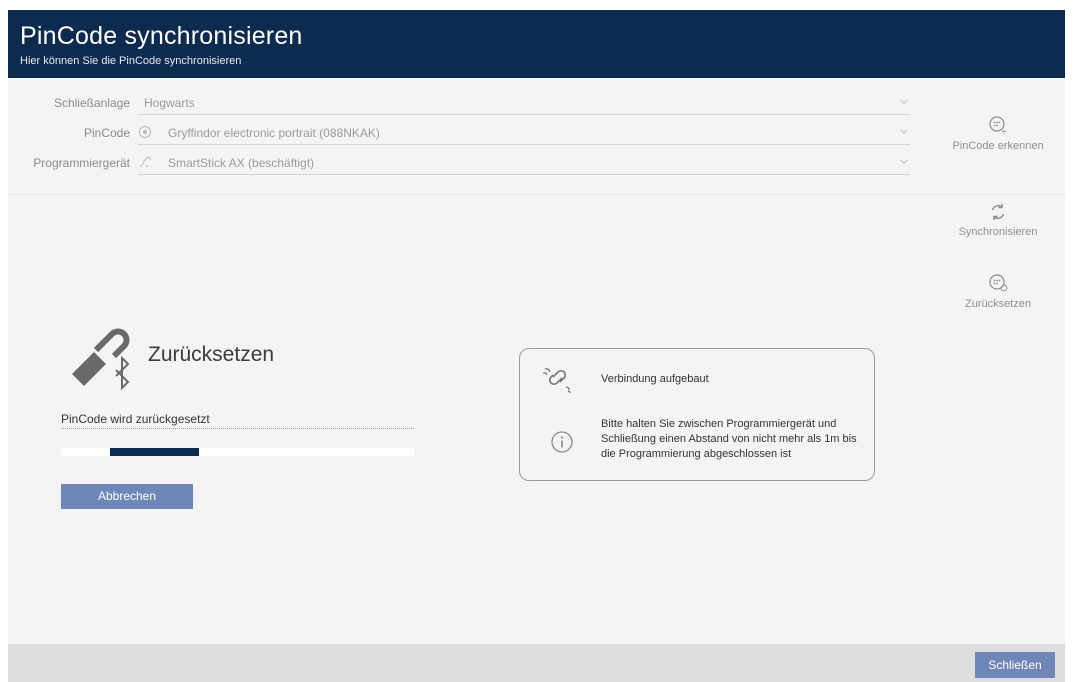 Image resolution: width=1073 pixels, height=682 pixels. What do you see at coordinates (536, 663) in the screenshot?
I see `footer-bar: Schließen` at bounding box center [536, 663].